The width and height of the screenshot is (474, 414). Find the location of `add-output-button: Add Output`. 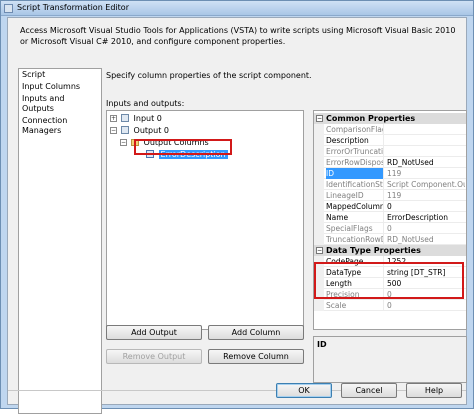

add-output-button: Add Output is located at coordinates (154, 332).